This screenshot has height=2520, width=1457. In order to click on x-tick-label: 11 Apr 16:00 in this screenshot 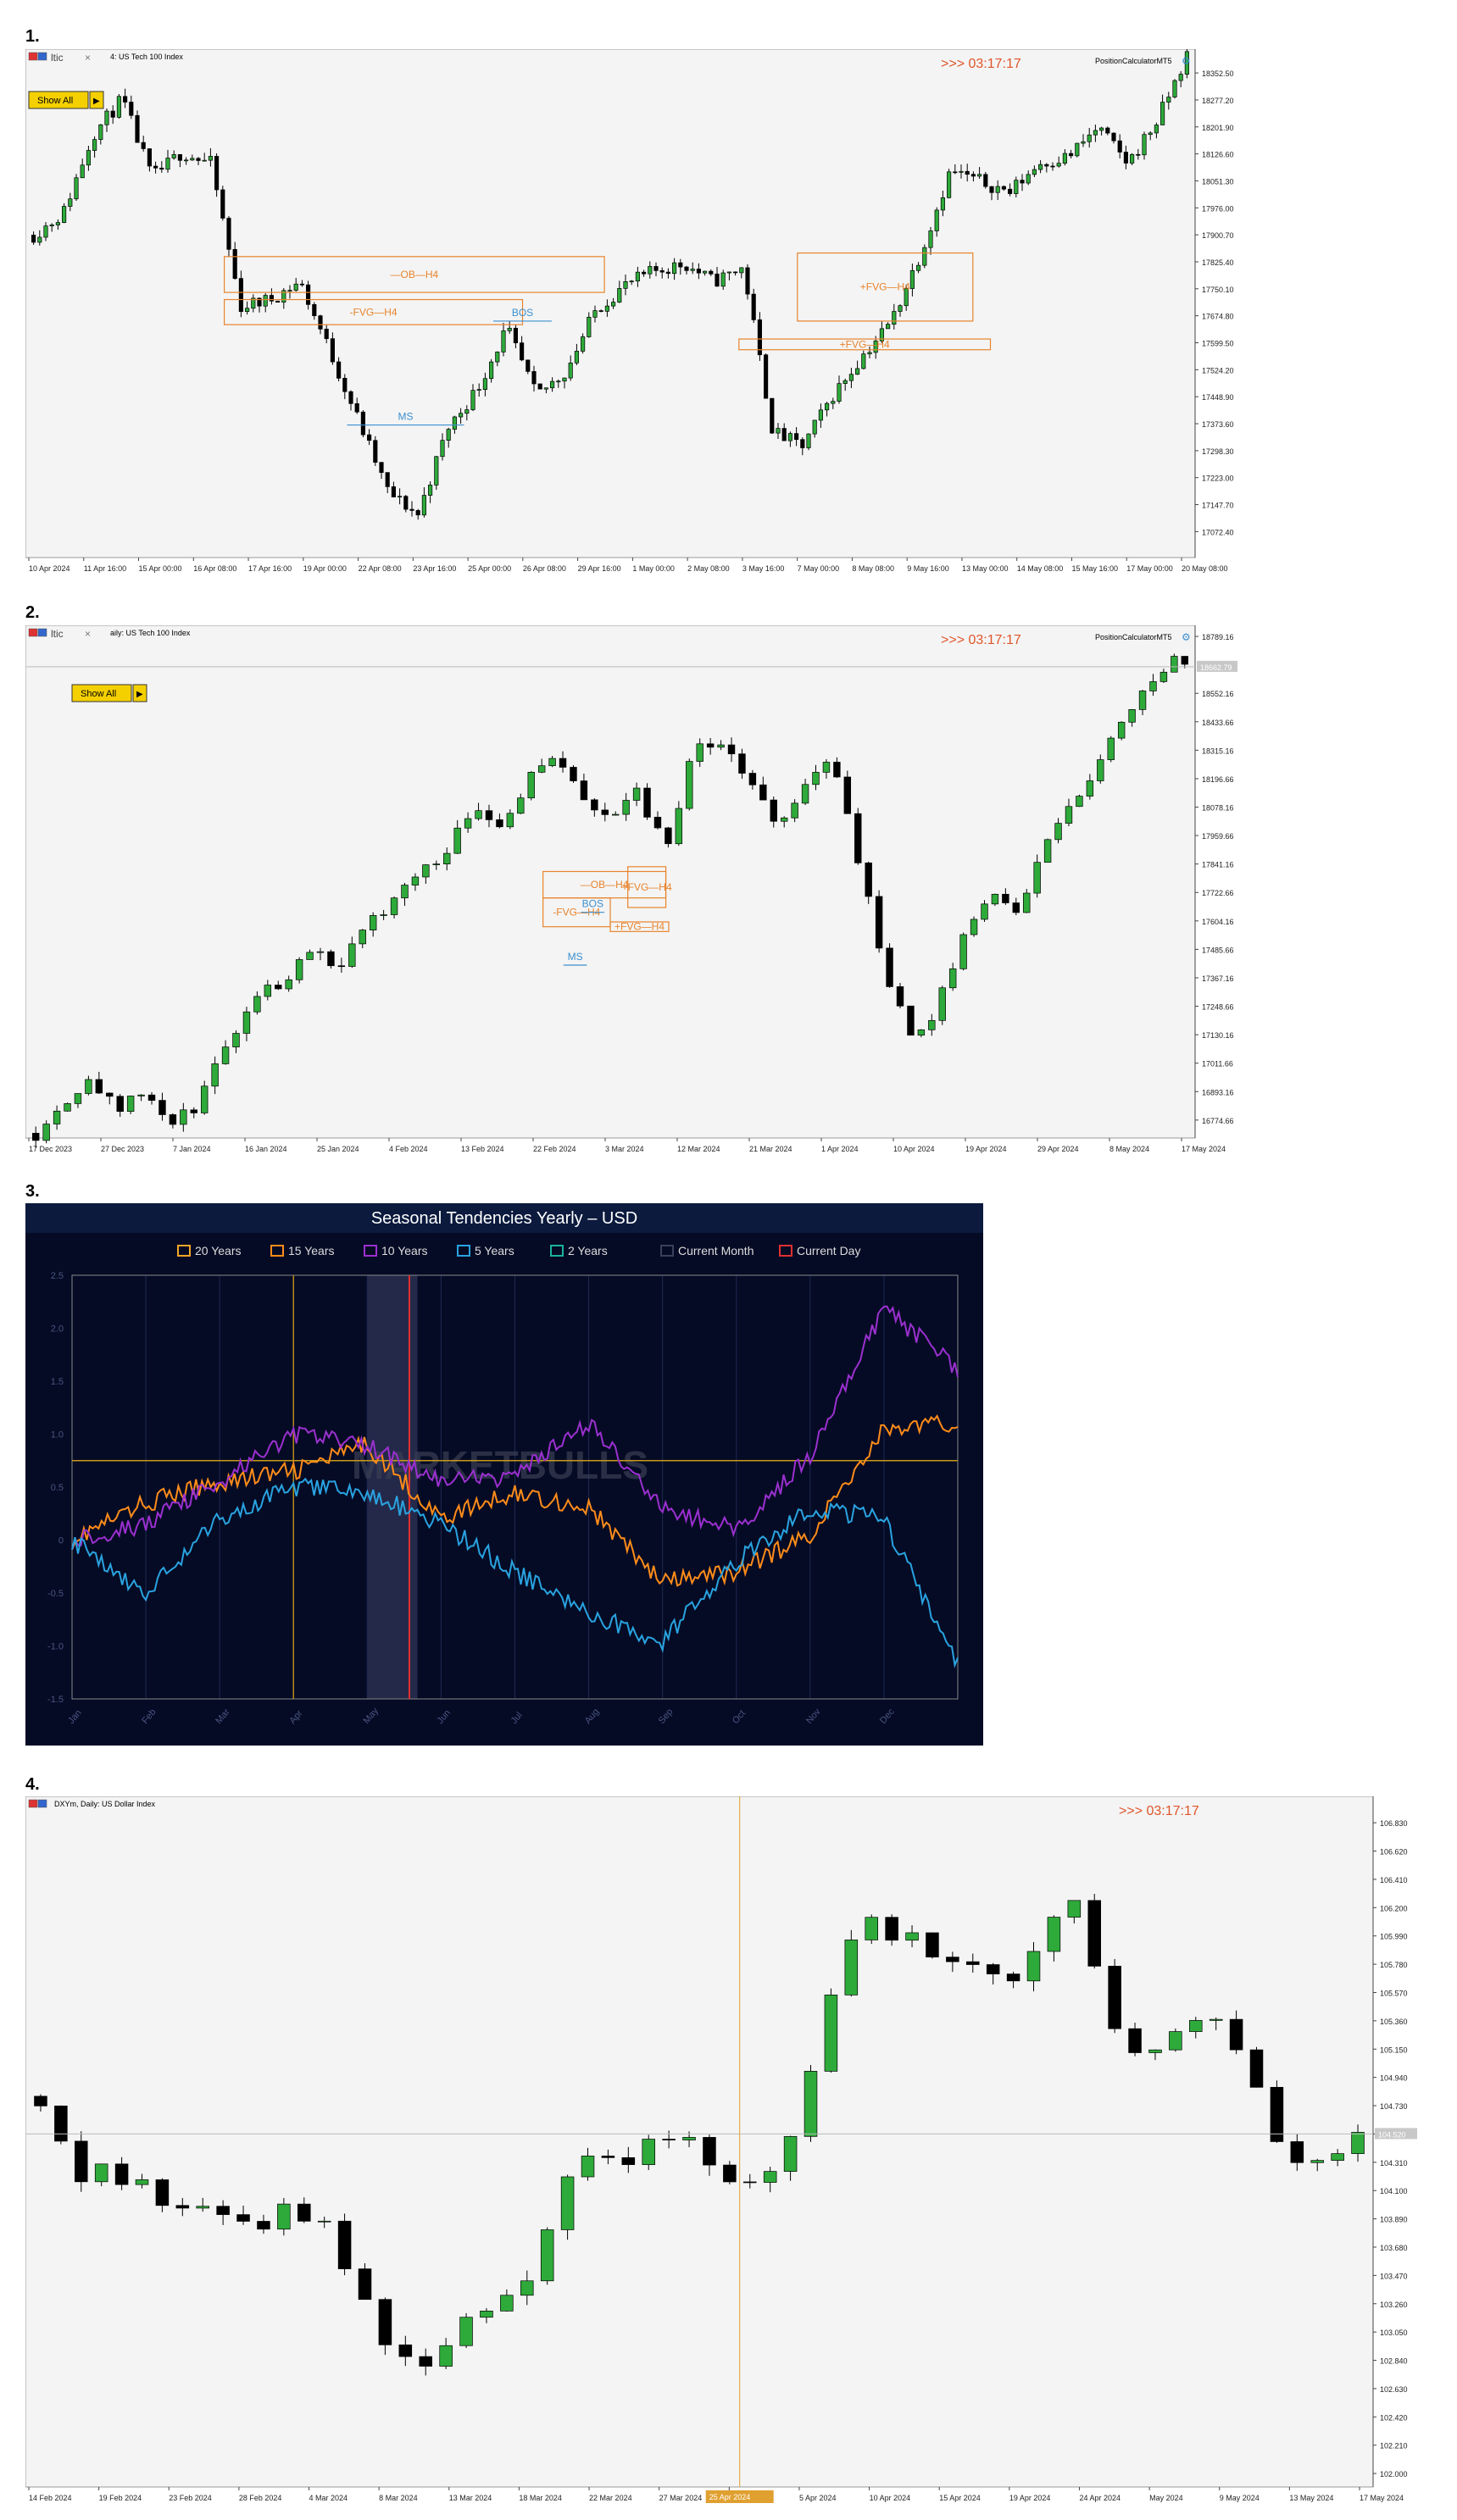, I will do `click(105, 568)`.